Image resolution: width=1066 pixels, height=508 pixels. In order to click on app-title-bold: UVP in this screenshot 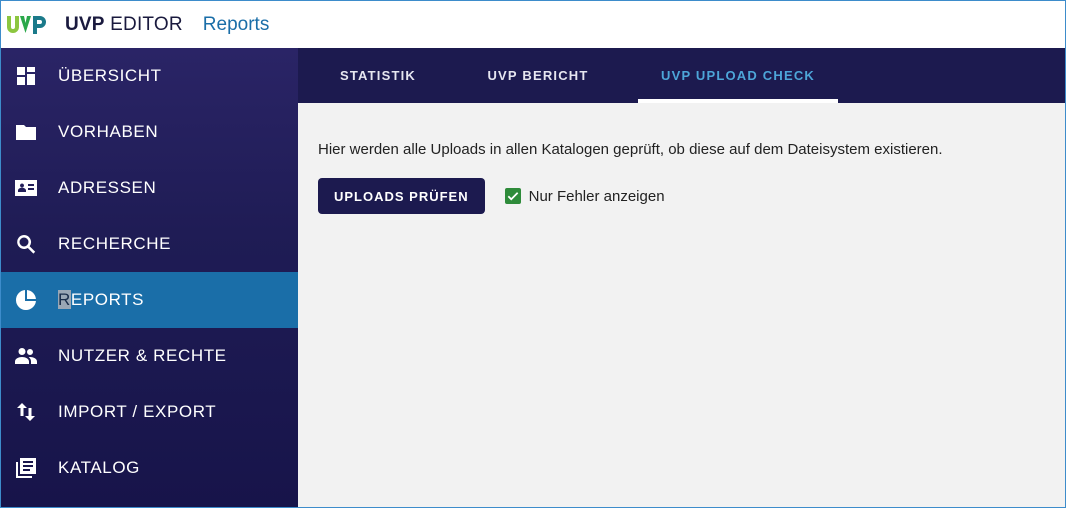, I will do `click(85, 24)`.